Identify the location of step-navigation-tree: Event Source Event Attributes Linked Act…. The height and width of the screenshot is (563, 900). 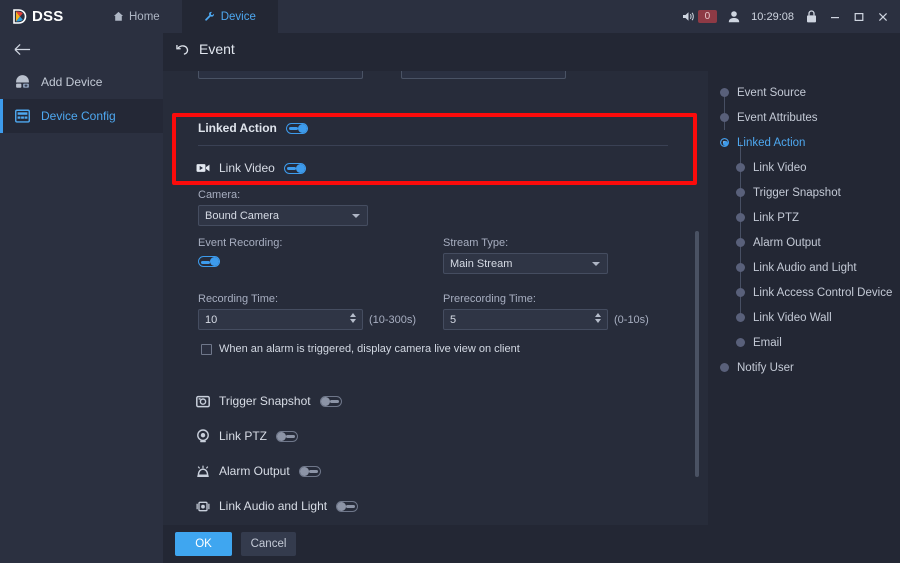
(806, 230).